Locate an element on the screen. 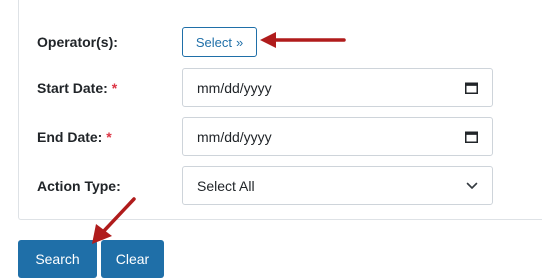  search-button: Search is located at coordinates (57, 259).